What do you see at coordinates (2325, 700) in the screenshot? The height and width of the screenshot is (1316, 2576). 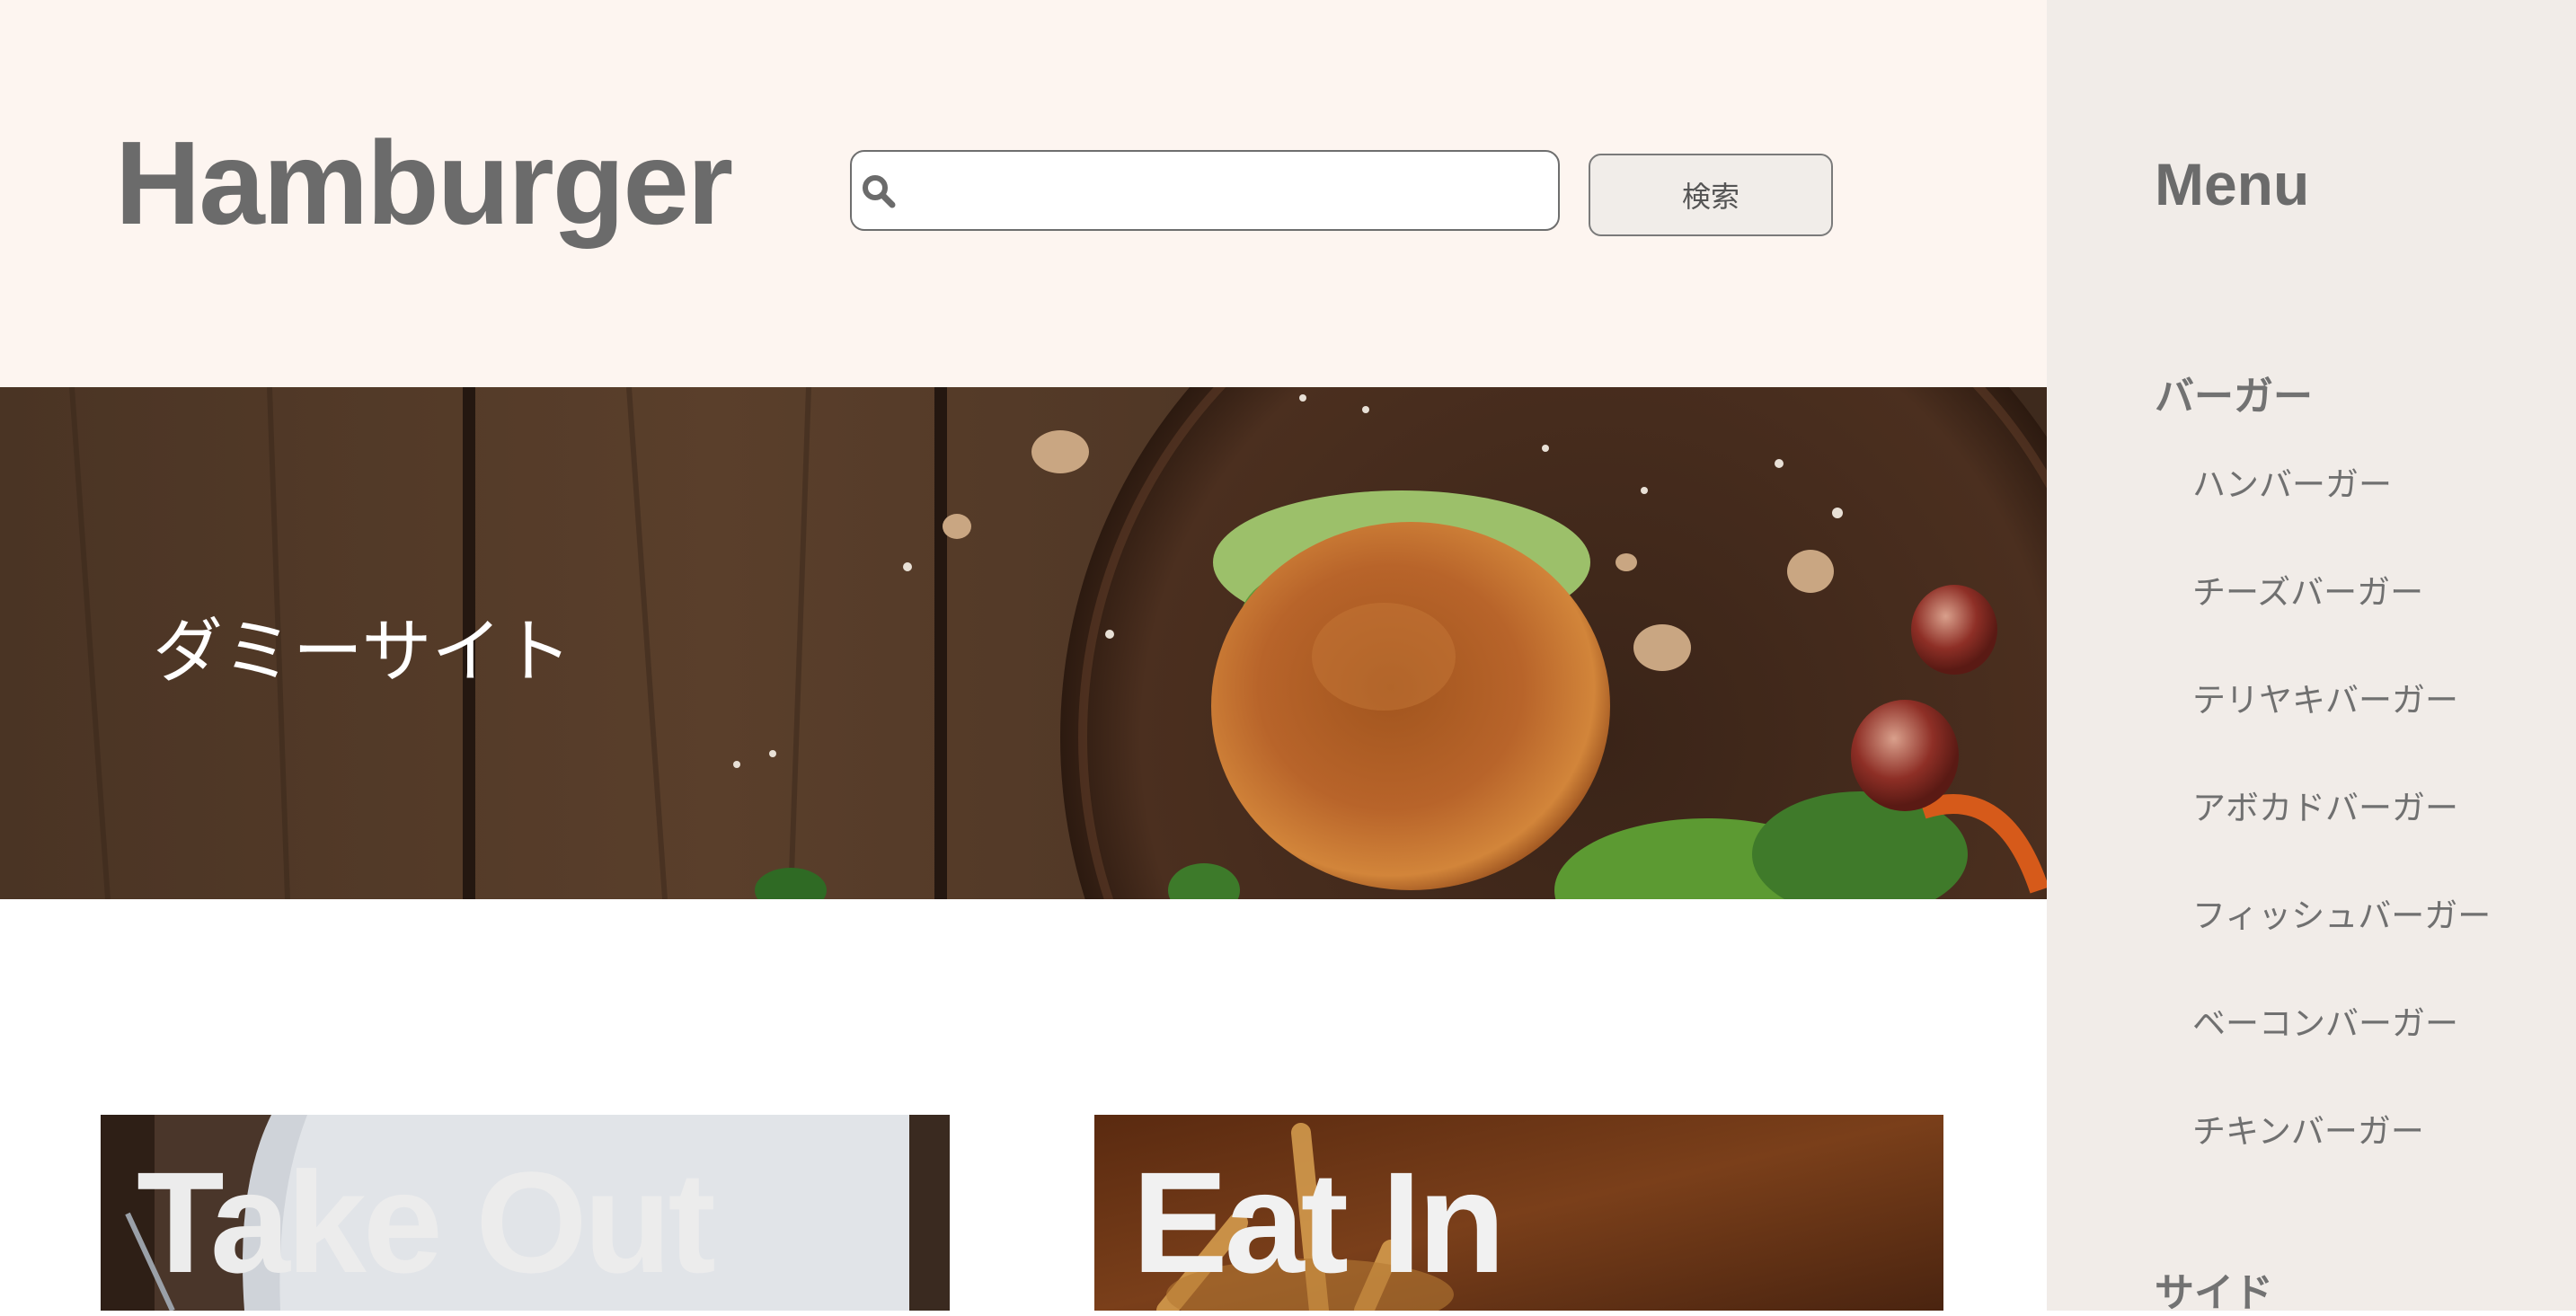 I see `menu-item-teriyaki-burger: テリヤキバーガー` at bounding box center [2325, 700].